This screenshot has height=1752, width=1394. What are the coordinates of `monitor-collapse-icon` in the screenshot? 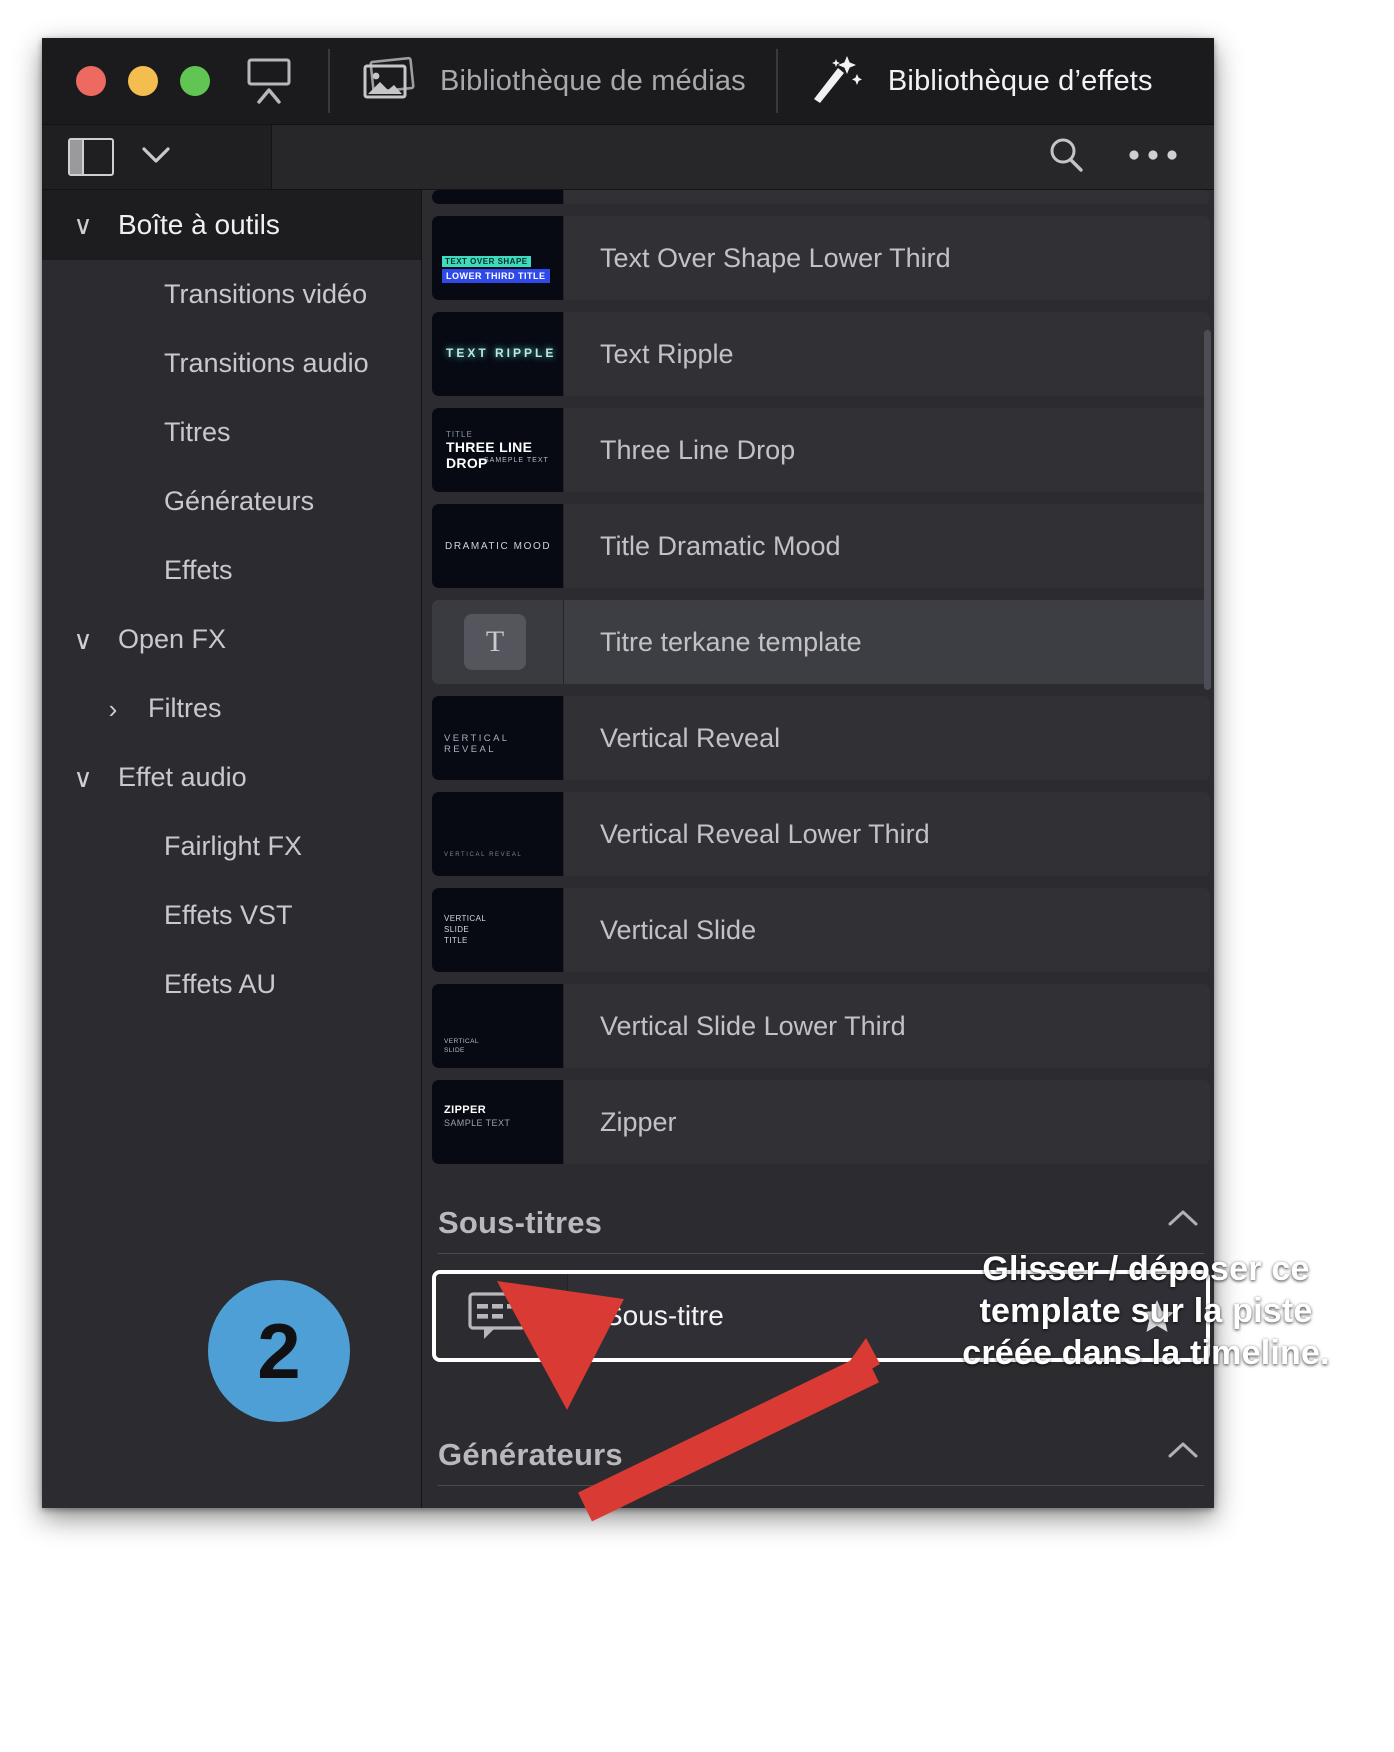 It's located at (269, 81).